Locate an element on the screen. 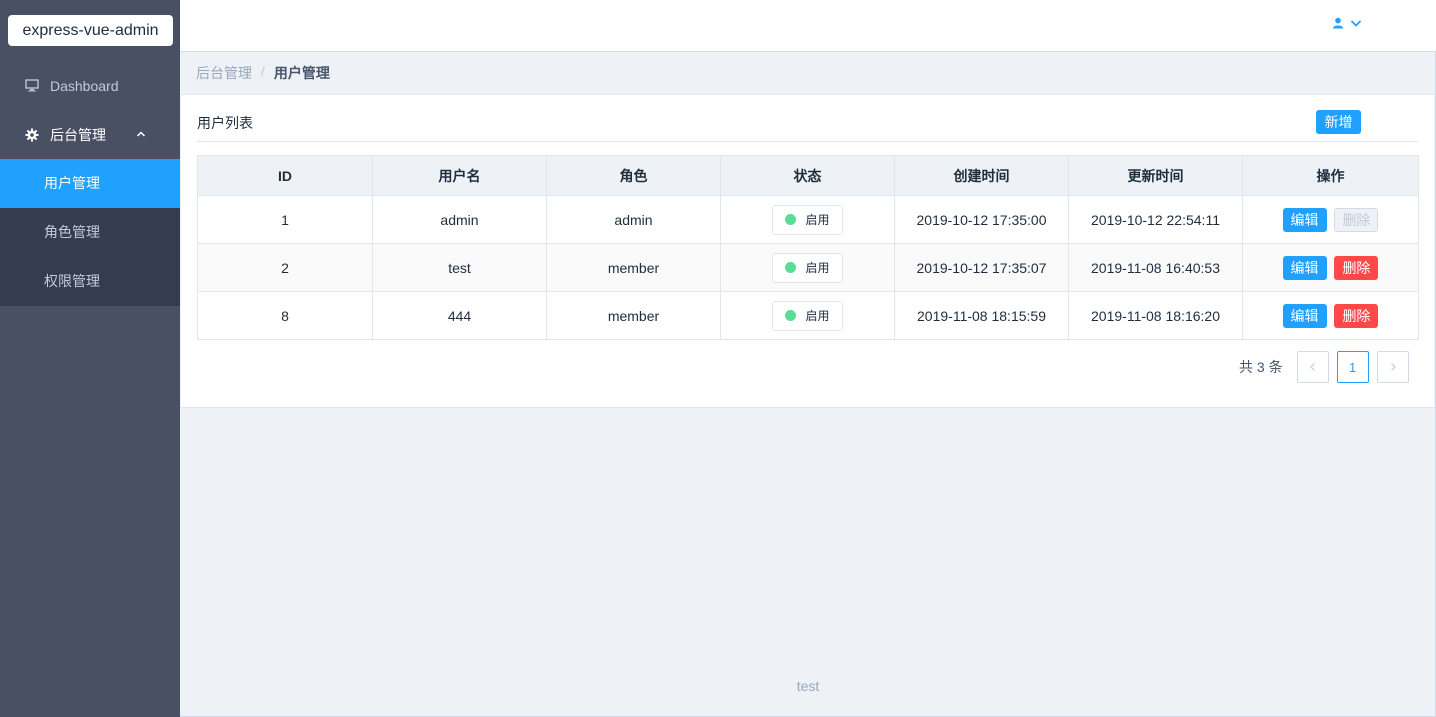 This screenshot has height=717, width=1436. prev-page-button is located at coordinates (1312, 367).